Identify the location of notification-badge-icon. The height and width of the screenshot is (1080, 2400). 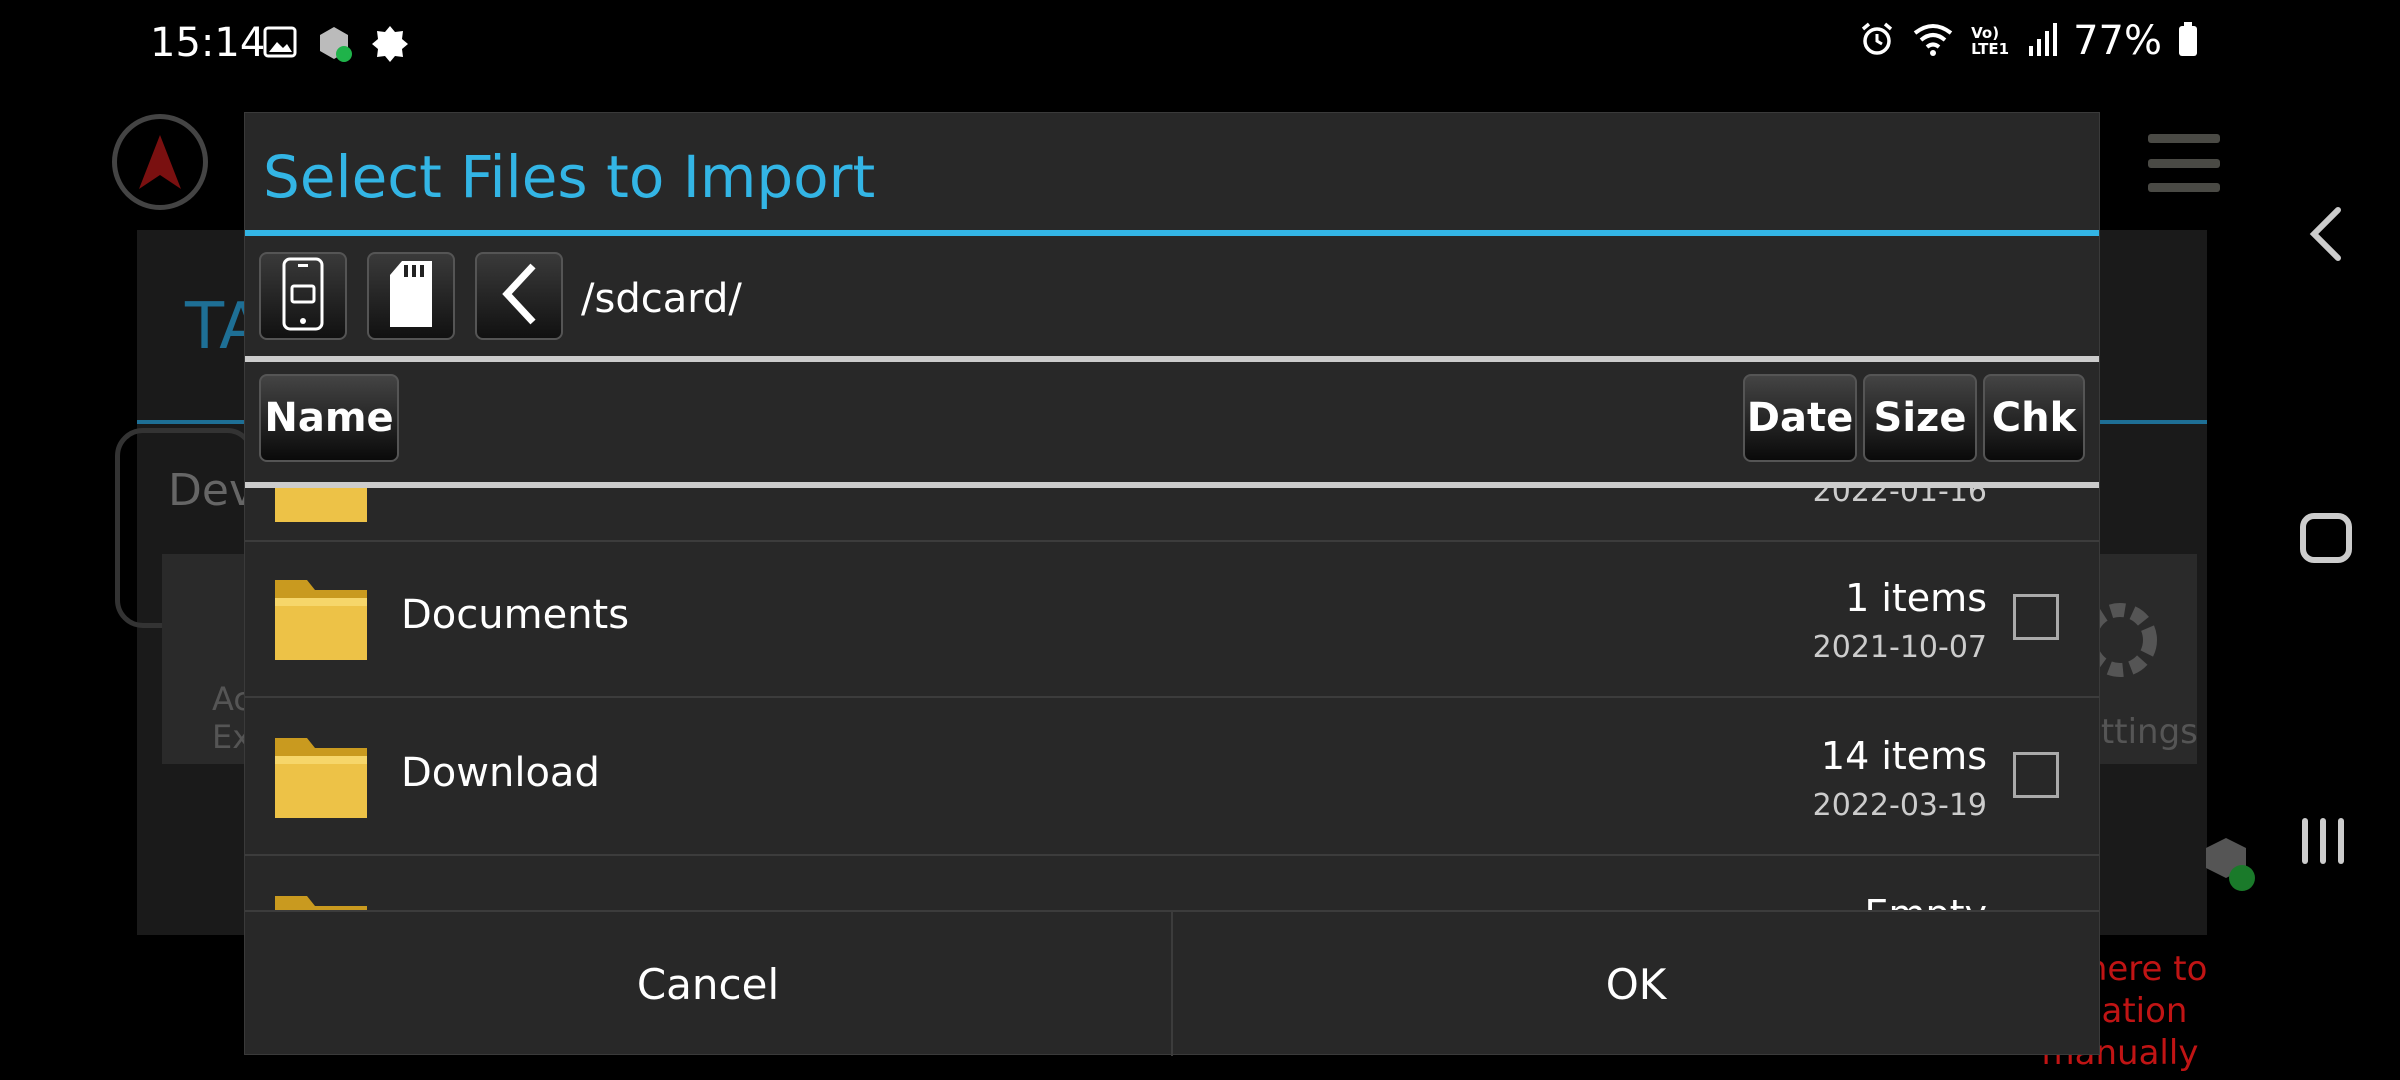
(390, 46).